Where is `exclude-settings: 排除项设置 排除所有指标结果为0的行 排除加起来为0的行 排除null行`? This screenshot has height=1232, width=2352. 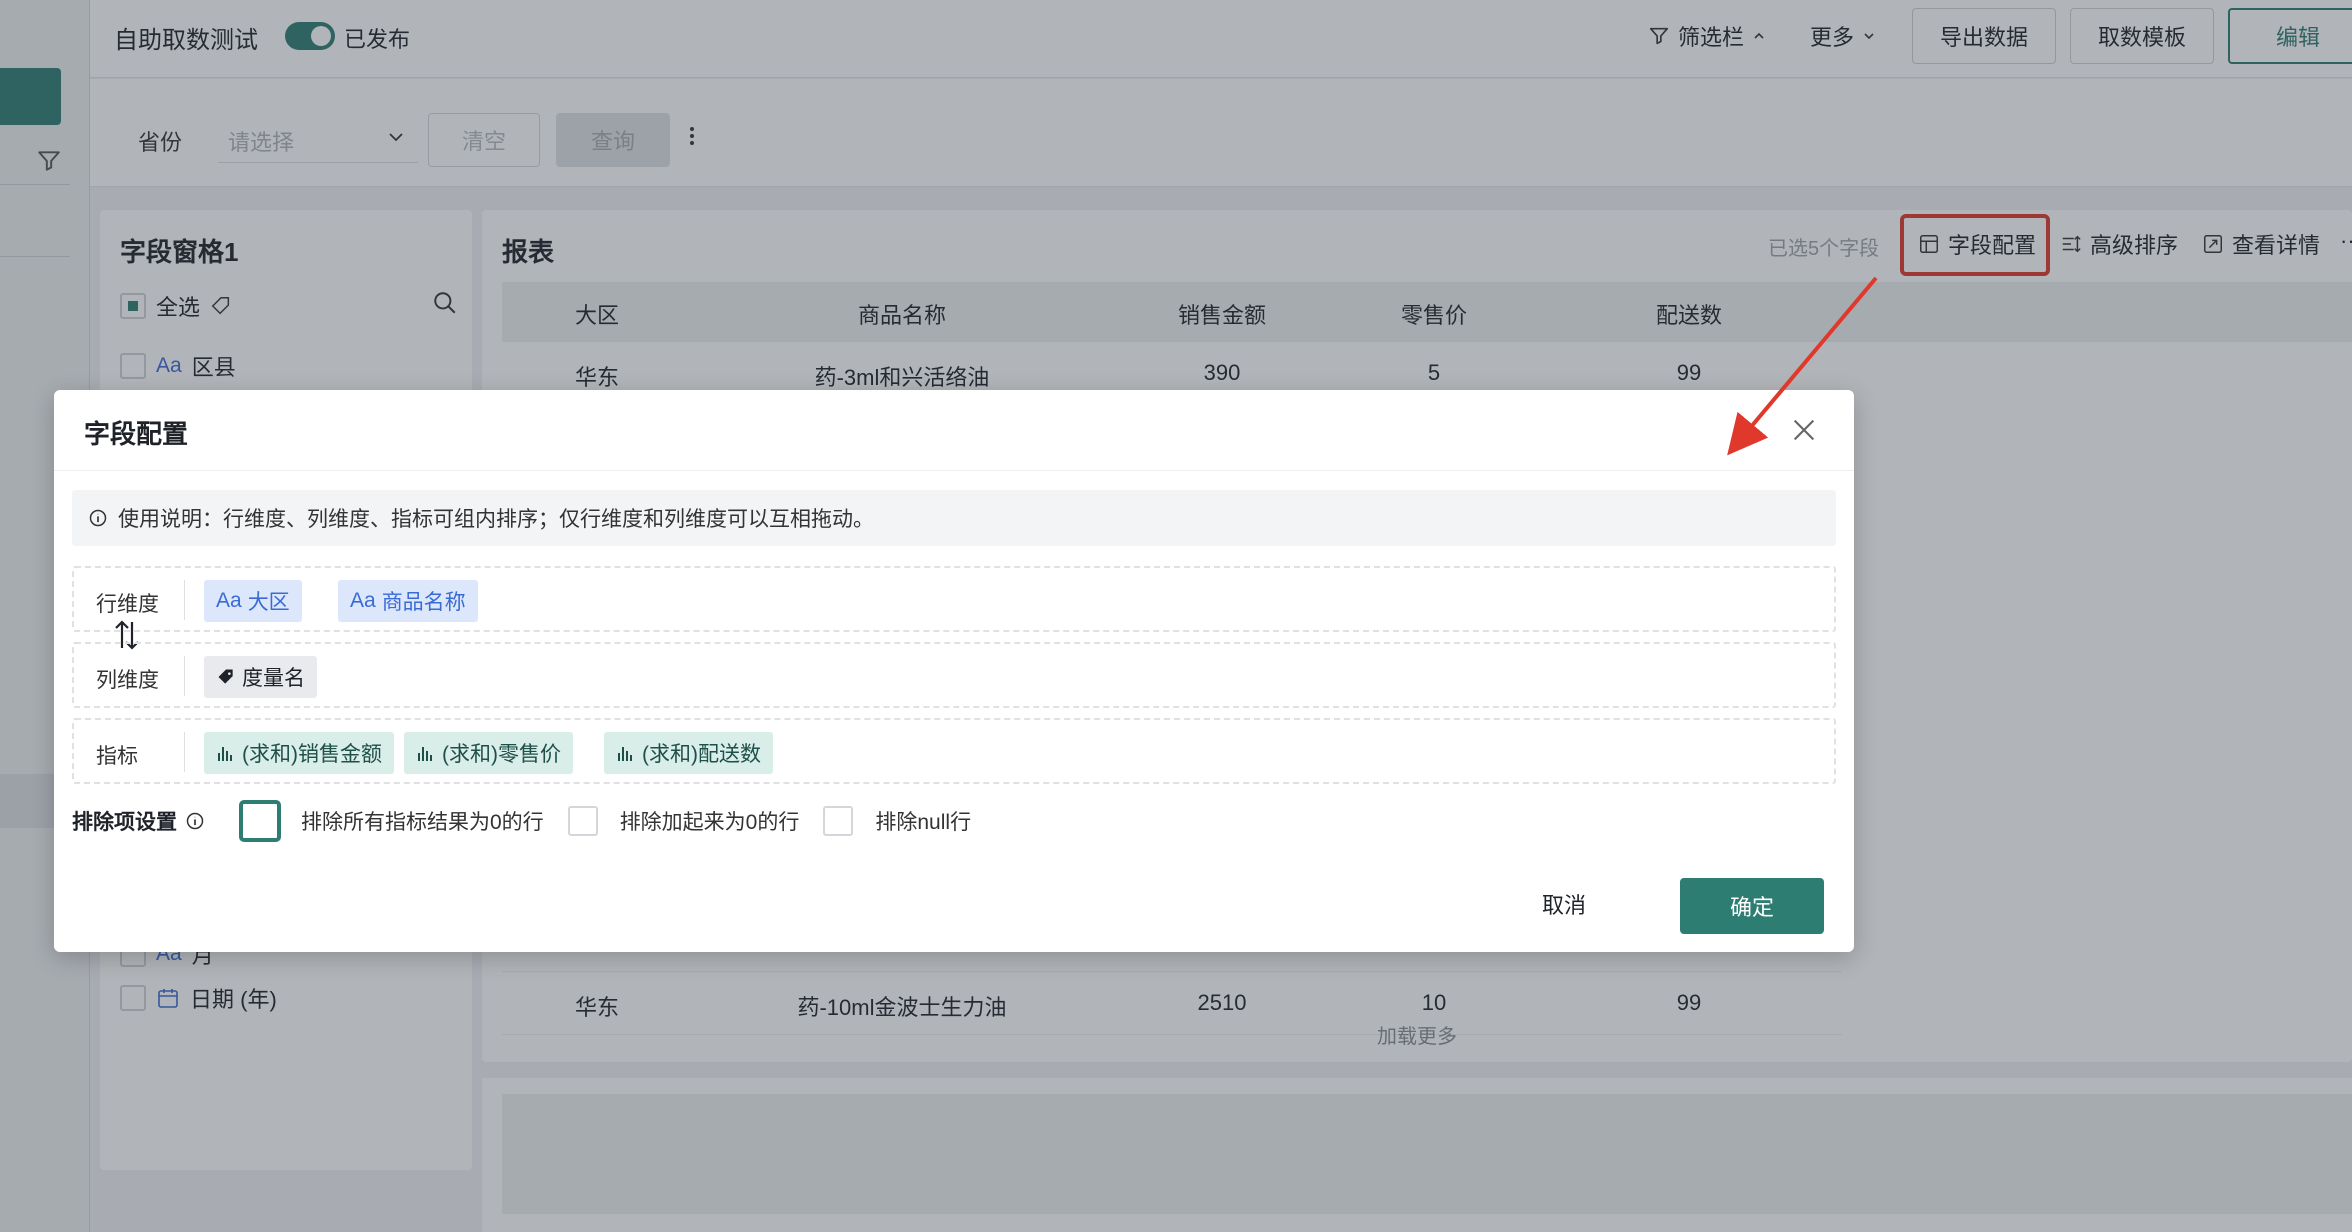
exclude-settings: 排除项设置 排除所有指标结果为0的行 排除加起来为0的行 排除null行 is located at coordinates (521, 821).